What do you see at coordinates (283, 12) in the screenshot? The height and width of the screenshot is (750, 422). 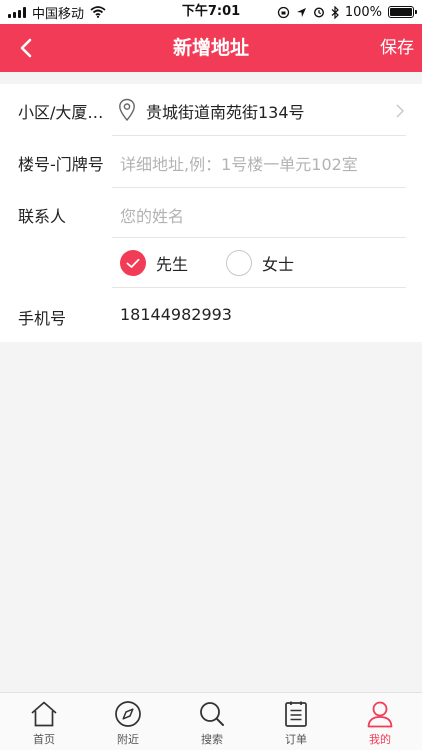 I see `orientation-lock-icon` at bounding box center [283, 12].